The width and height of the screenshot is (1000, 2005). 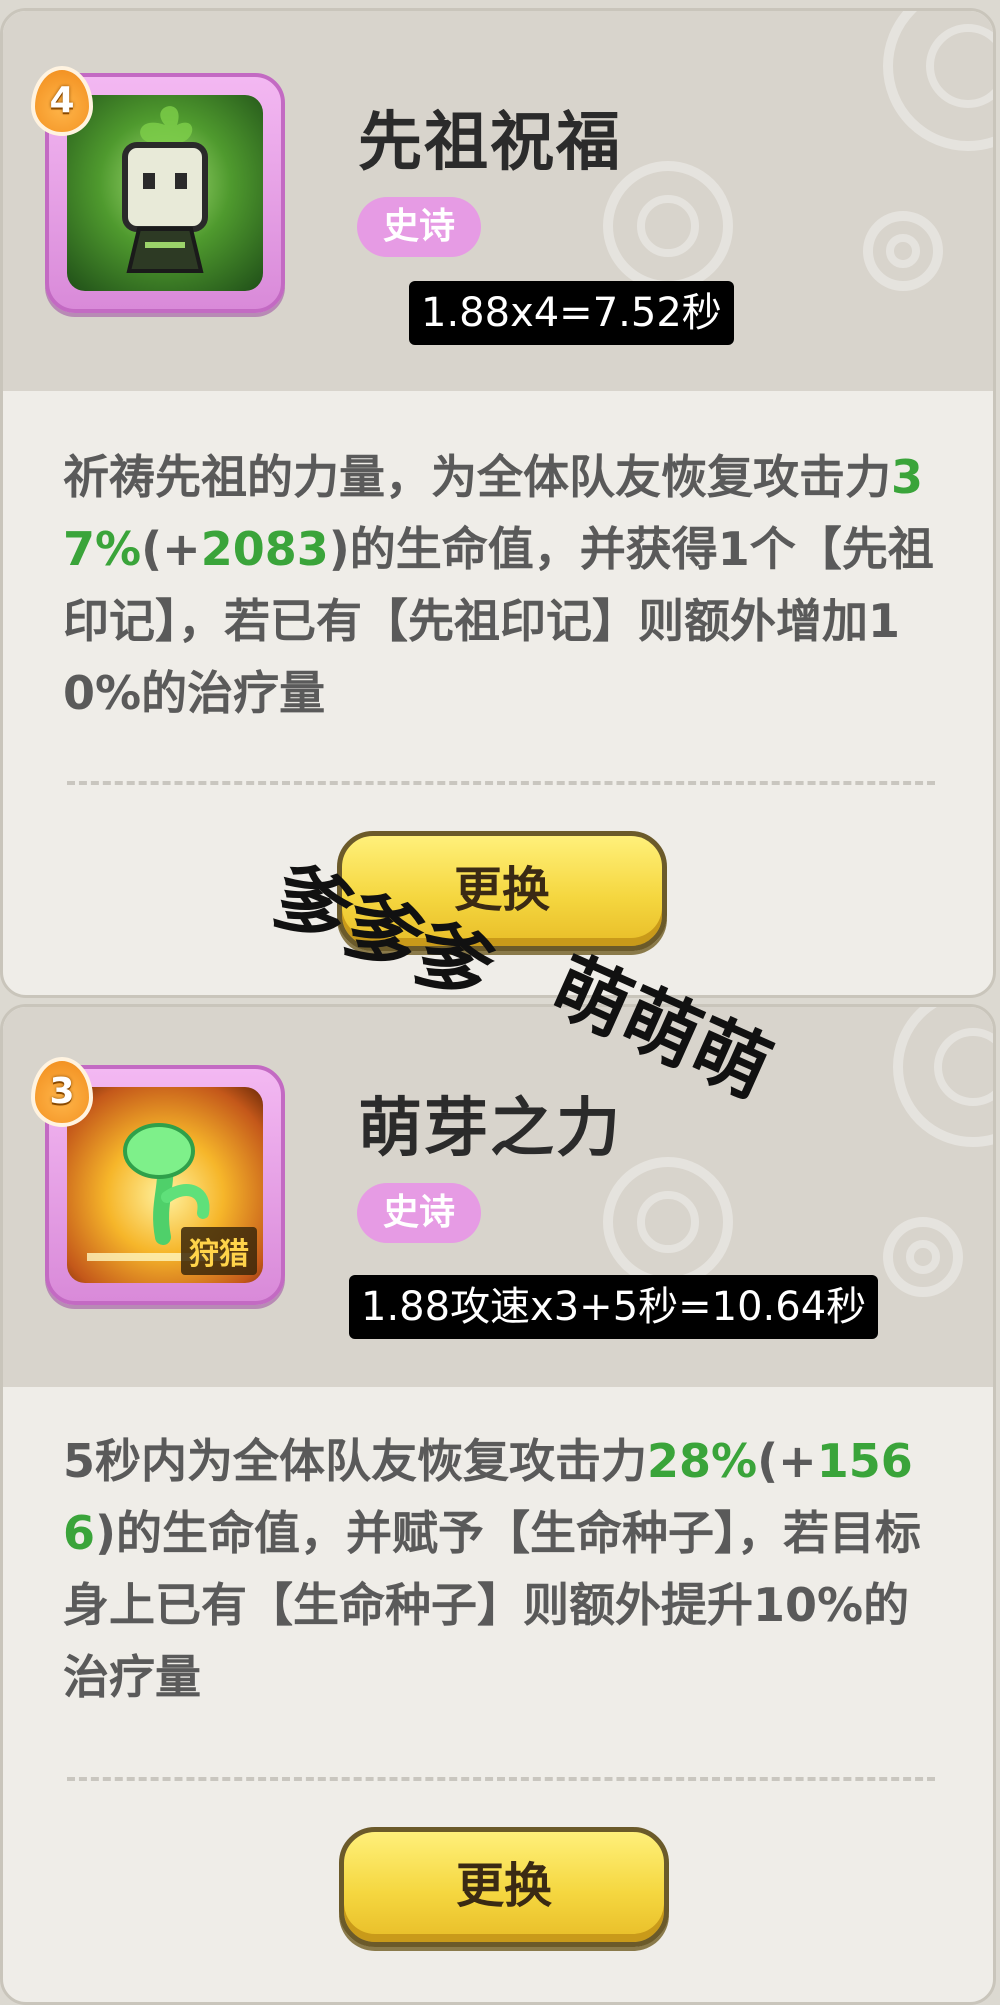 I want to click on skill-title: 先祖祝福, so click(x=490, y=143).